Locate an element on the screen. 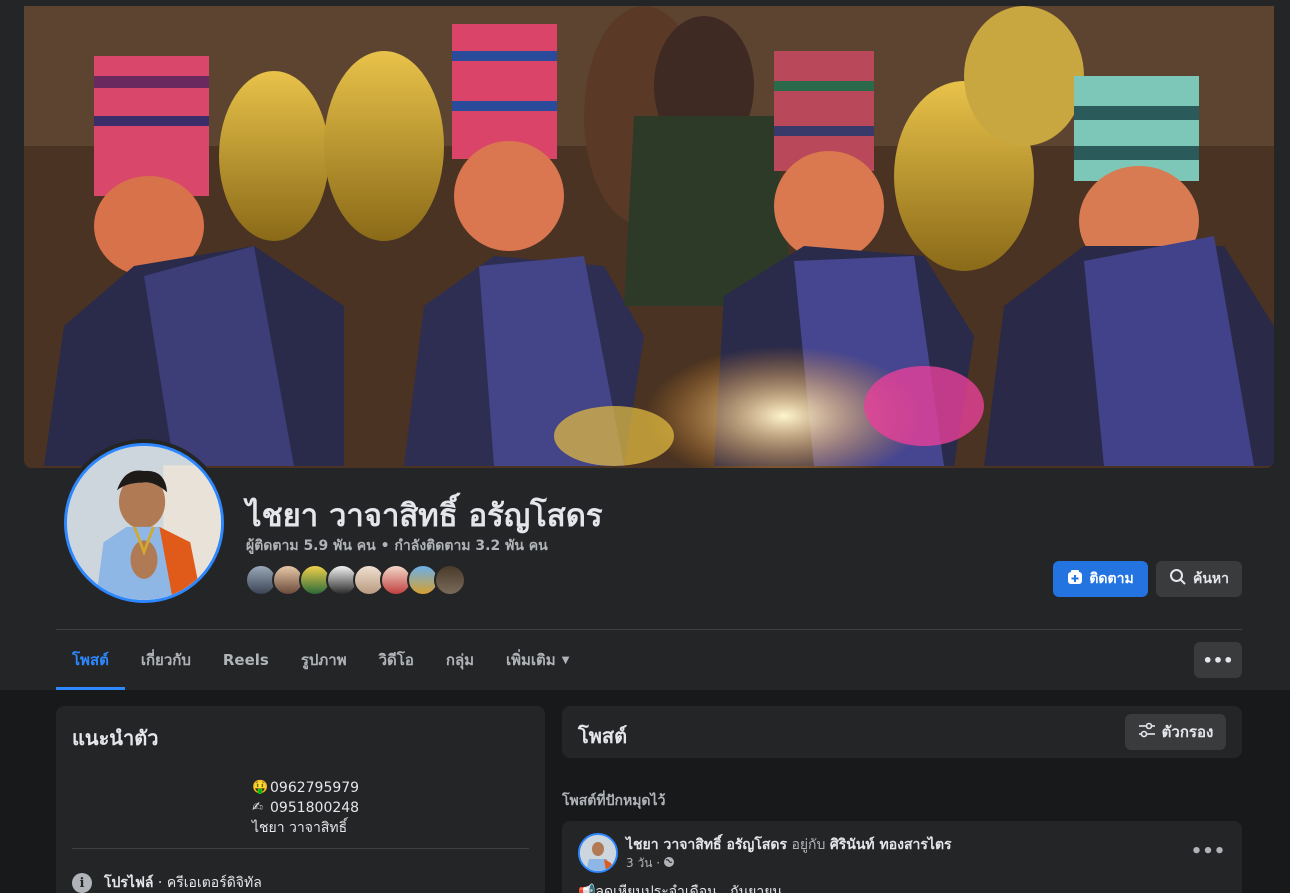 The height and width of the screenshot is (893, 1290). tab-videos: วิดีโอ is located at coordinates (396, 660).